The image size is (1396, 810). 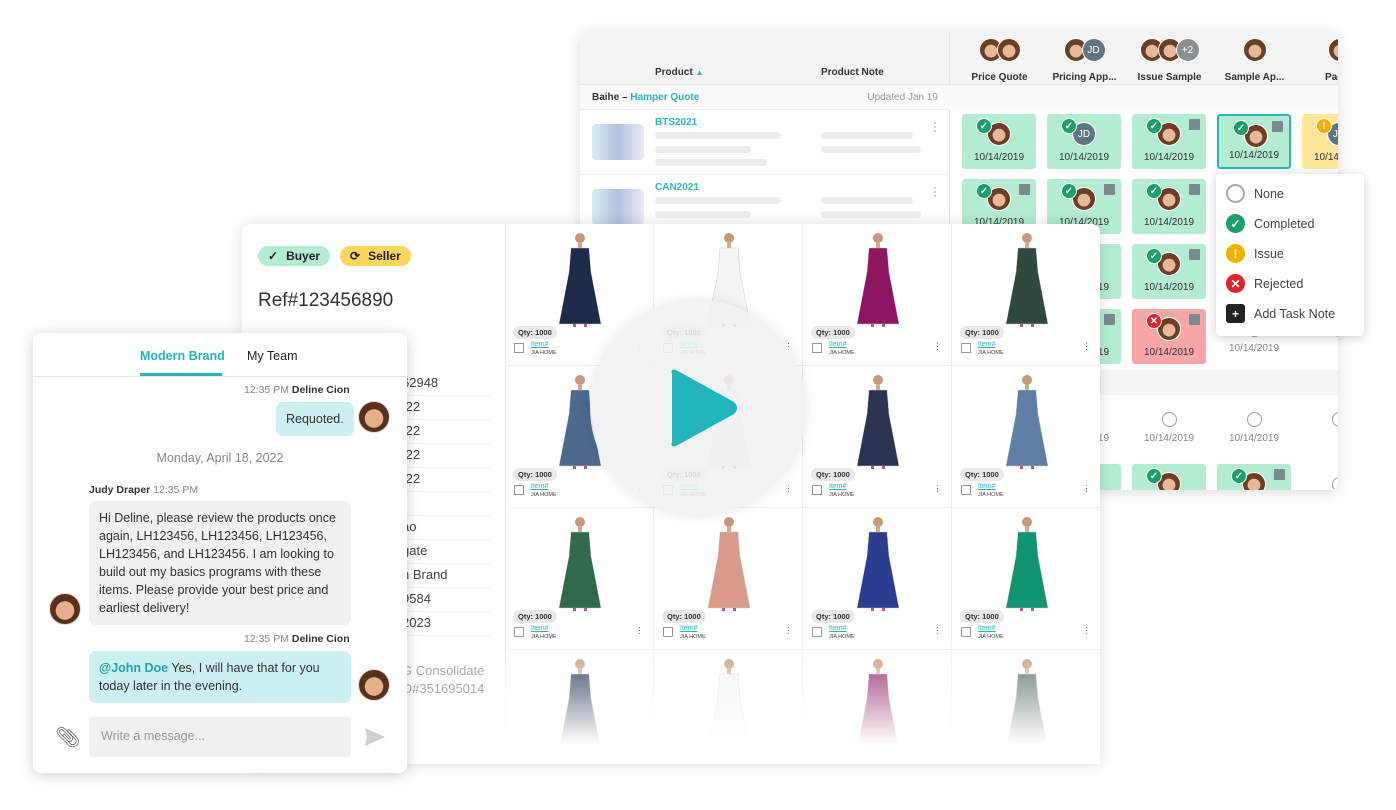 I want to click on option-label: Issue, so click(x=1269, y=253).